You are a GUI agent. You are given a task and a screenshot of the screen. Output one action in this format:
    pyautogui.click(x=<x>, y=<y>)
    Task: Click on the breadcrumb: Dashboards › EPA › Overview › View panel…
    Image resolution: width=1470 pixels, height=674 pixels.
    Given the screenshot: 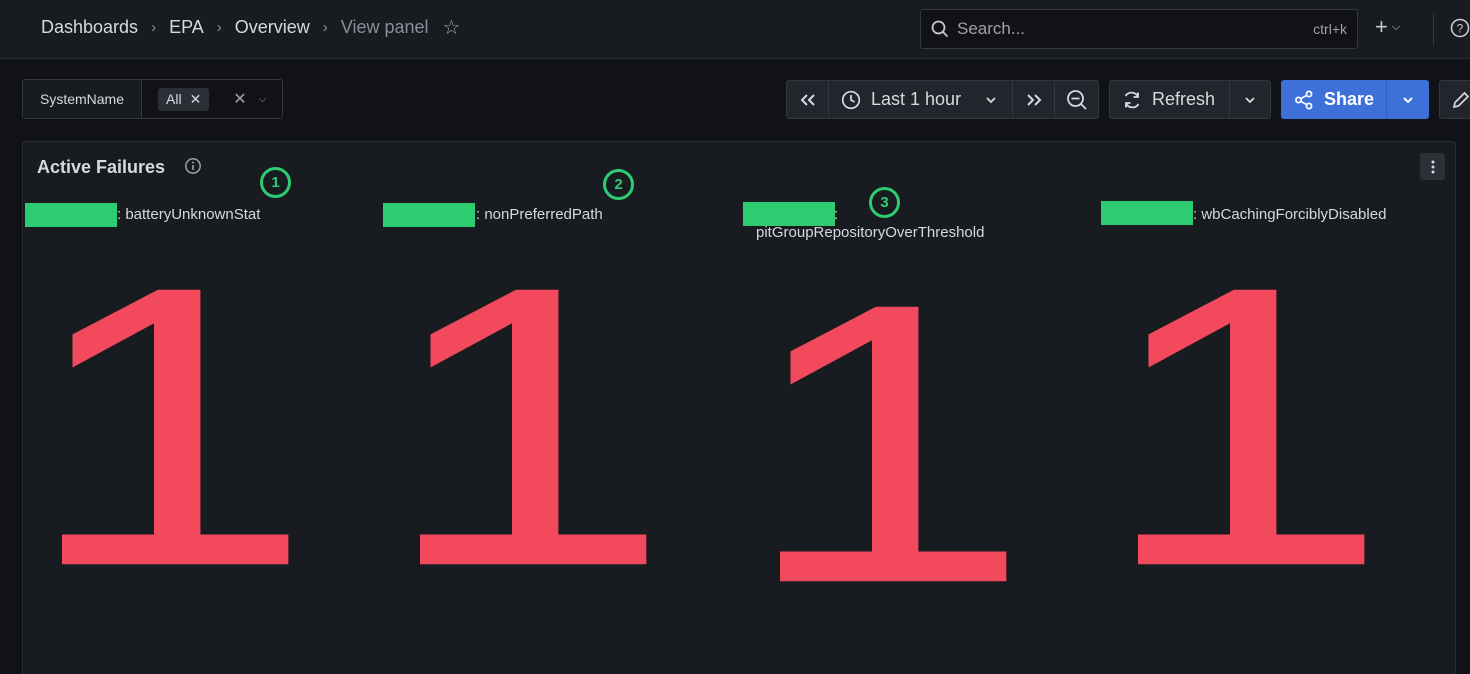 What is the action you would take?
    pyautogui.click(x=250, y=27)
    